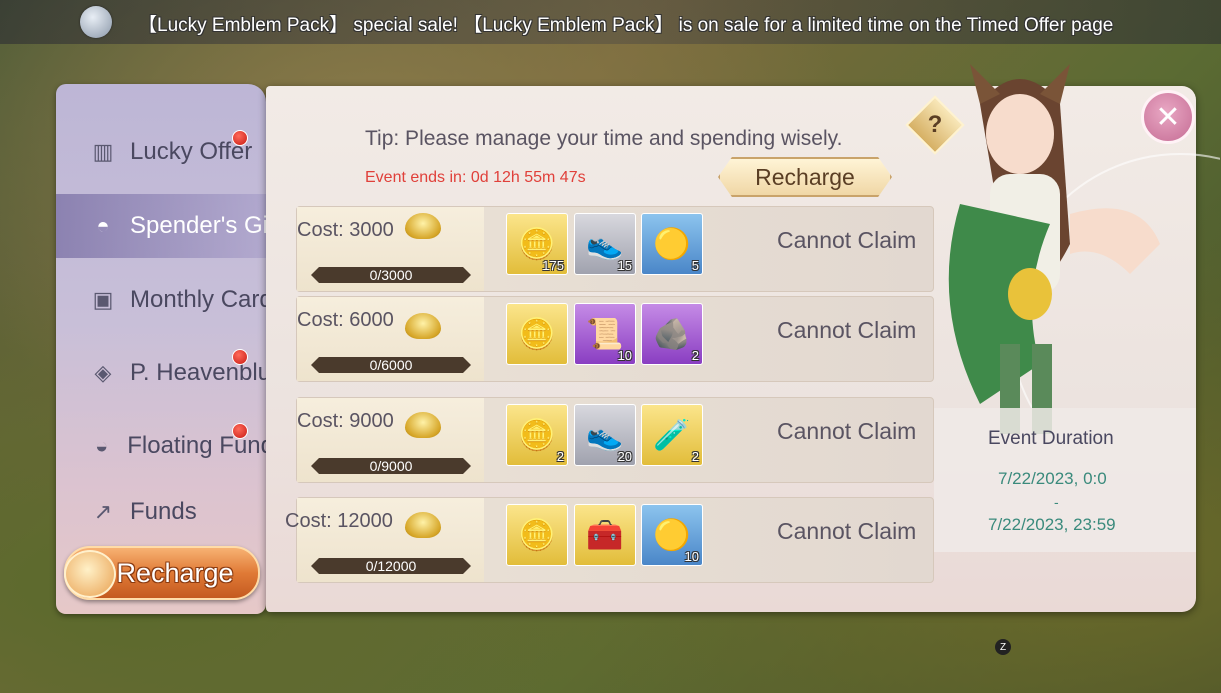 The height and width of the screenshot is (693, 1221). What do you see at coordinates (101, 445) in the screenshot?
I see `bowl-icon: ◒` at bounding box center [101, 445].